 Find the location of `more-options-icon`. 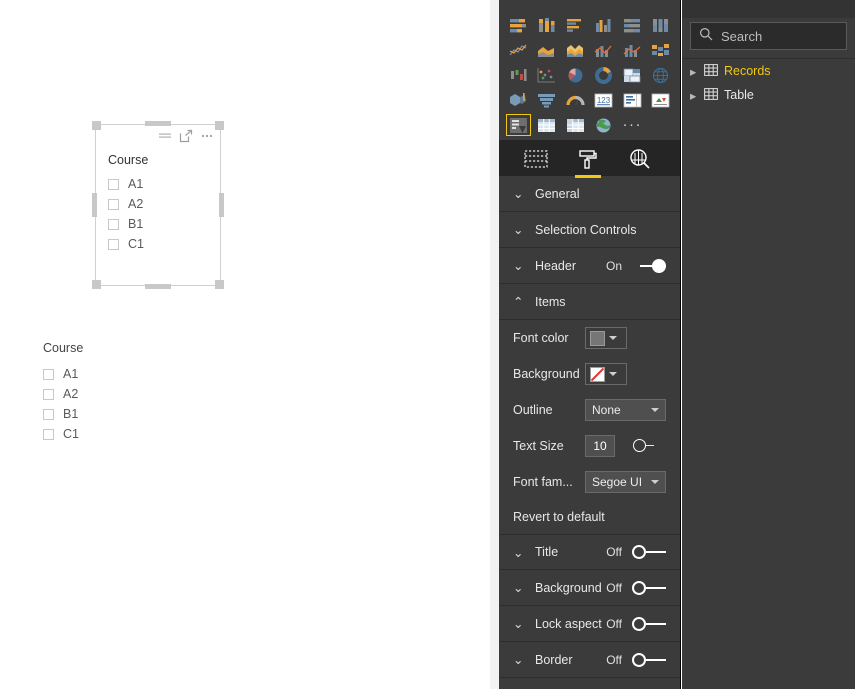

more-options-icon is located at coordinates (207, 136).